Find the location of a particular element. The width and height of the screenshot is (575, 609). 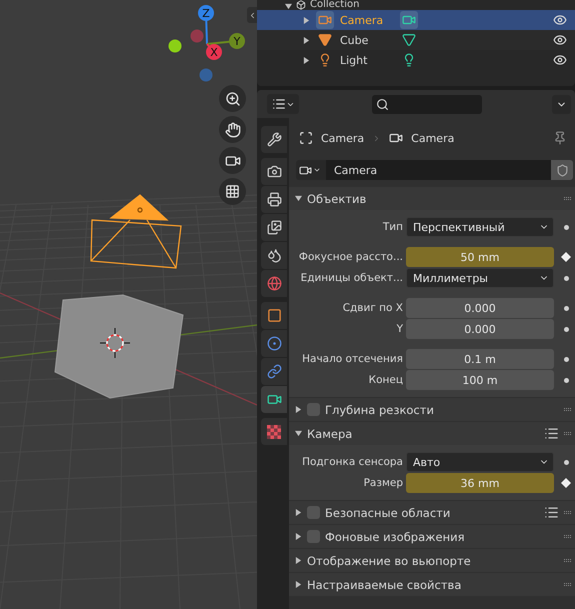

outliner-row: Camera is located at coordinates (416, 20).